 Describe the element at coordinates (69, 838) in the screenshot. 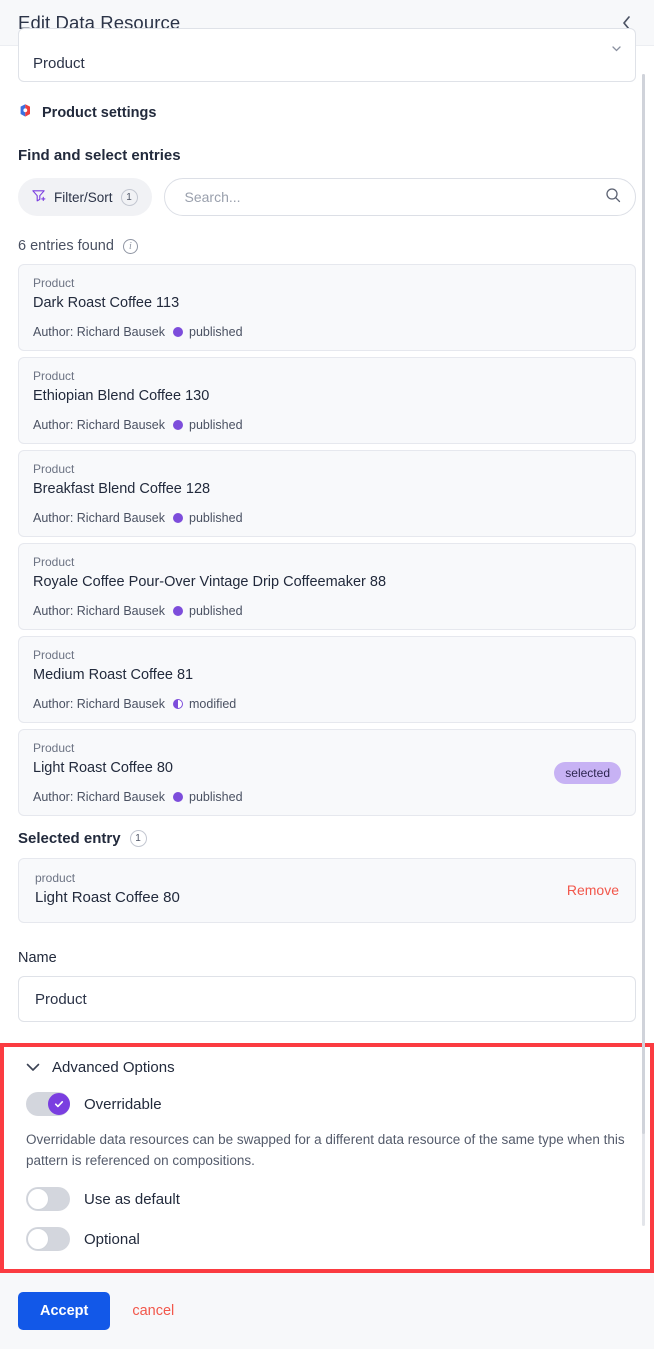

I see `selected-entry-title: Selected entry` at that location.